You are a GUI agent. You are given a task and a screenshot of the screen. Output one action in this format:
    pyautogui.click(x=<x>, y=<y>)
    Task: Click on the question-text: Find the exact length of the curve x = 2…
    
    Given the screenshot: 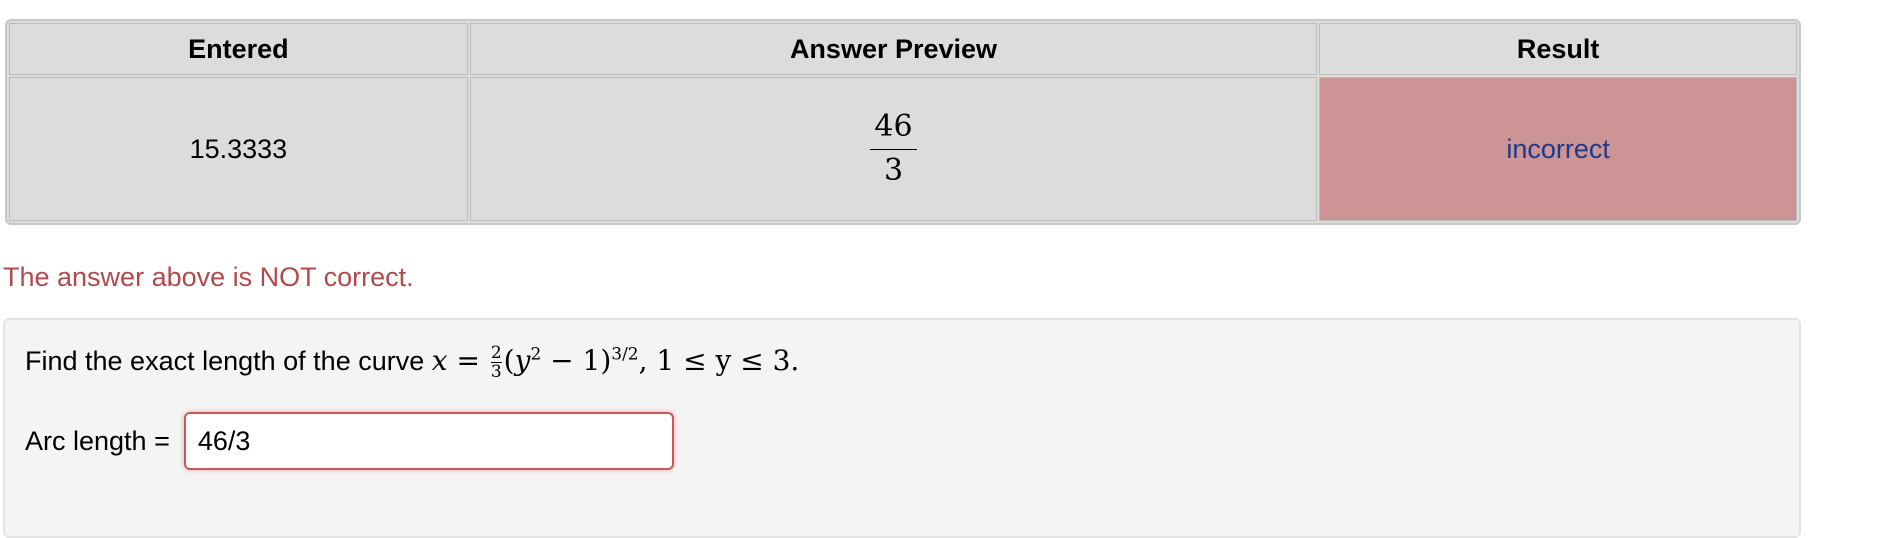 What is the action you would take?
    pyautogui.click(x=412, y=362)
    